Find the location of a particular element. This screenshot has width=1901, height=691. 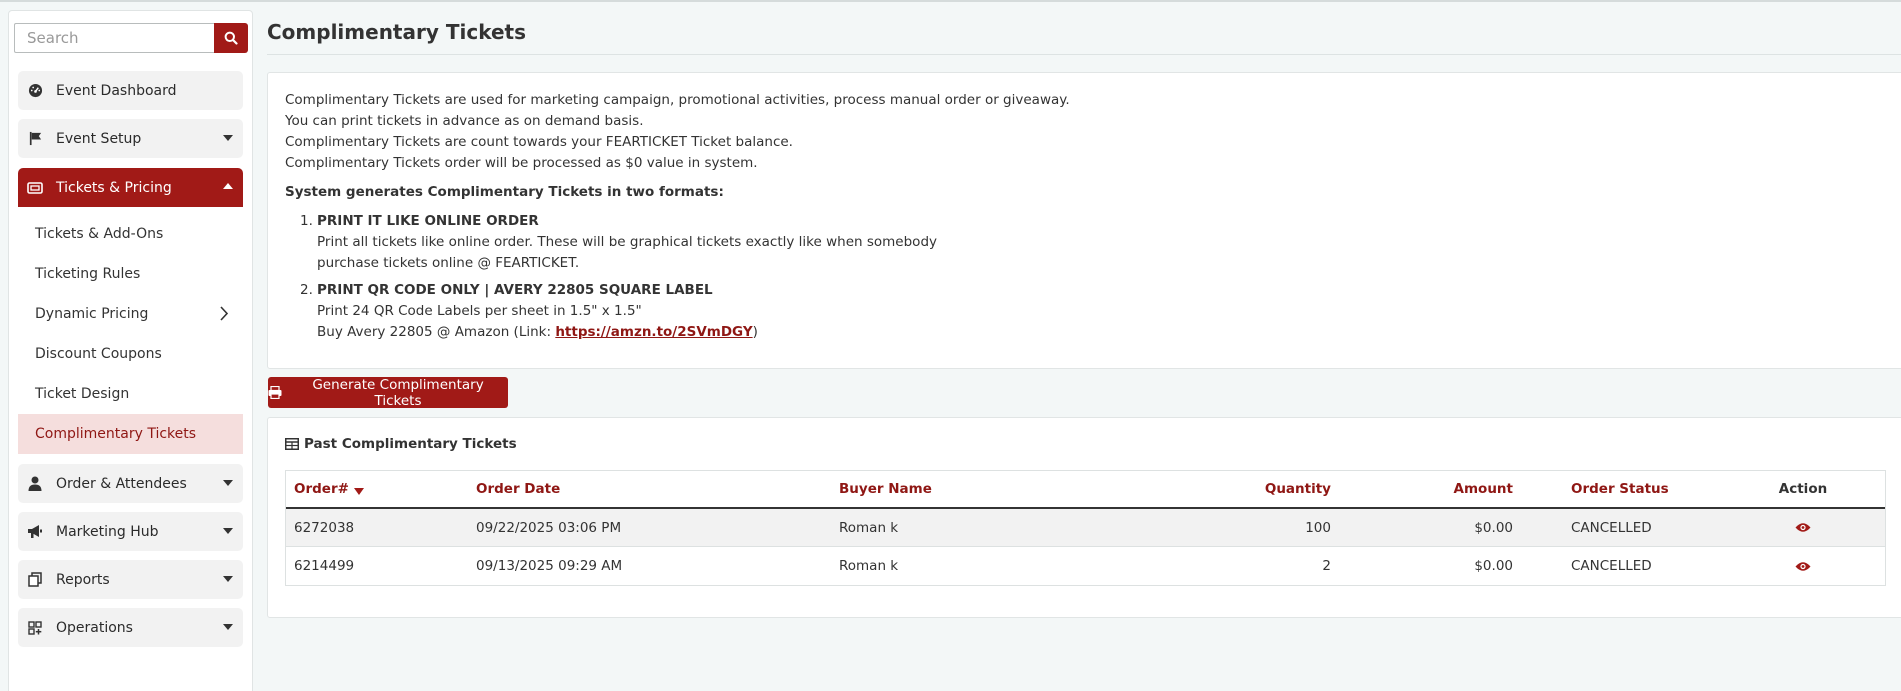

cell-quantity: 100 is located at coordinates (1318, 527).